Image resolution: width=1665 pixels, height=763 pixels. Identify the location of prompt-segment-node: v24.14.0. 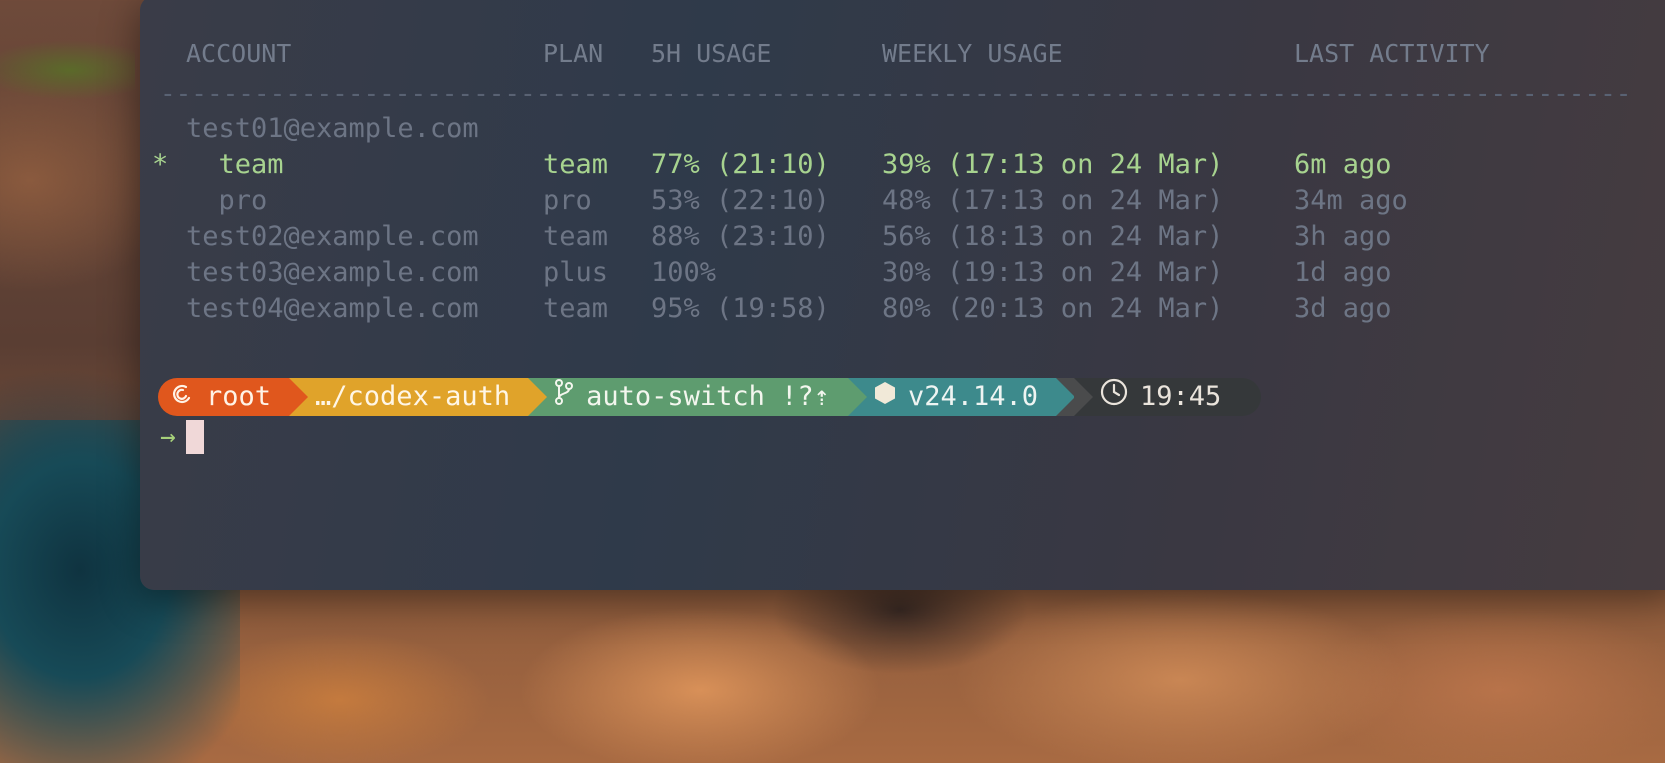
(961, 397).